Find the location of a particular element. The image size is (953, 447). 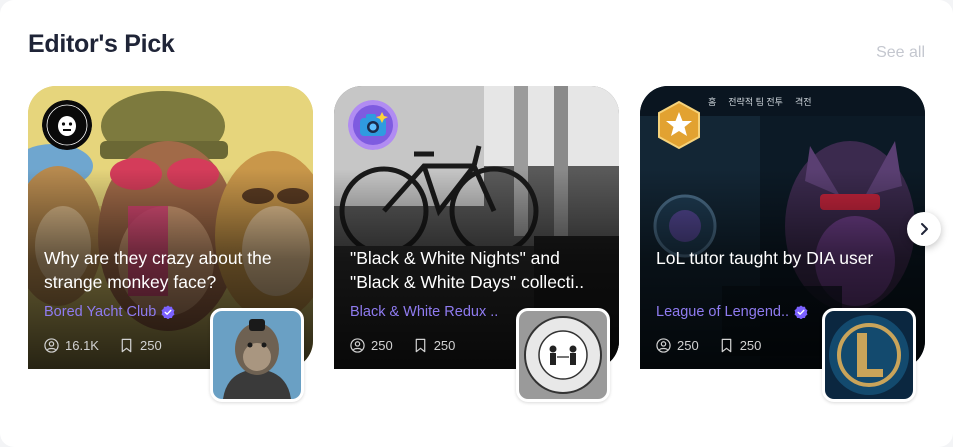

camera-emoji-icon is located at coordinates (373, 125).